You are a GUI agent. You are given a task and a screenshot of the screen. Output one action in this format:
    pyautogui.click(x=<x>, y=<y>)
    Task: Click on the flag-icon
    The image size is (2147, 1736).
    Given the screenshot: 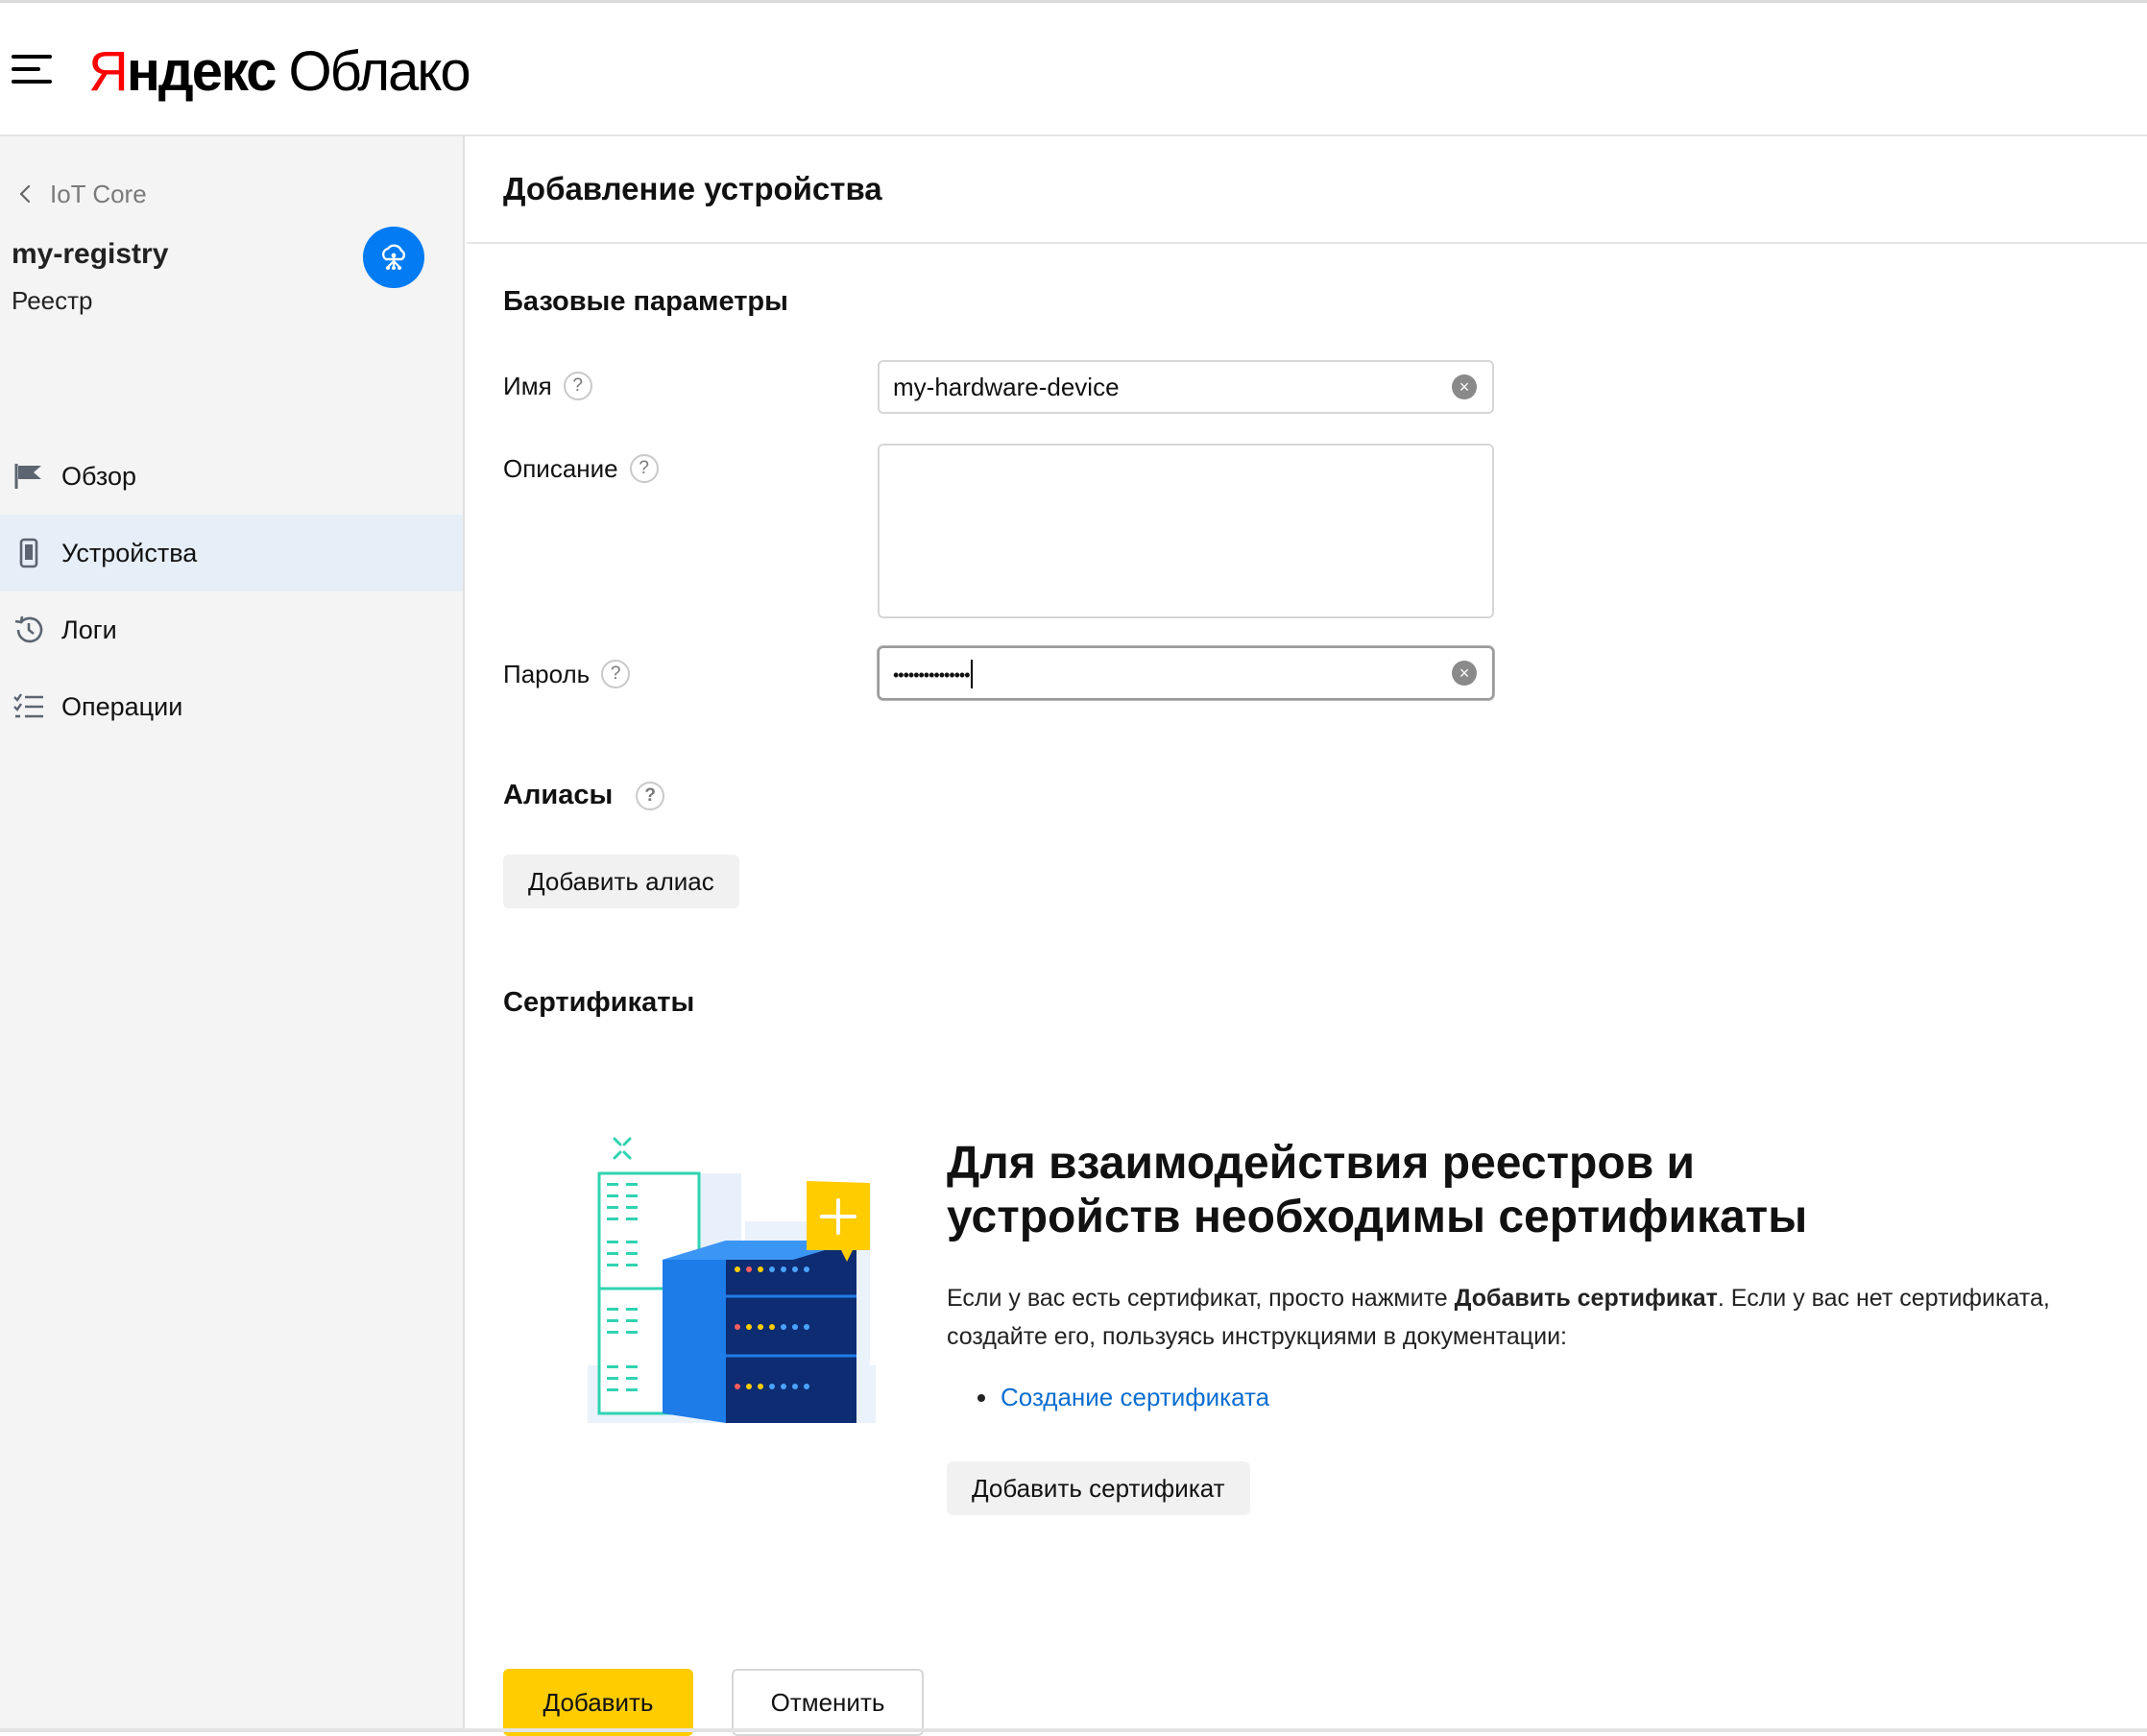 What is the action you would take?
    pyautogui.click(x=29, y=476)
    